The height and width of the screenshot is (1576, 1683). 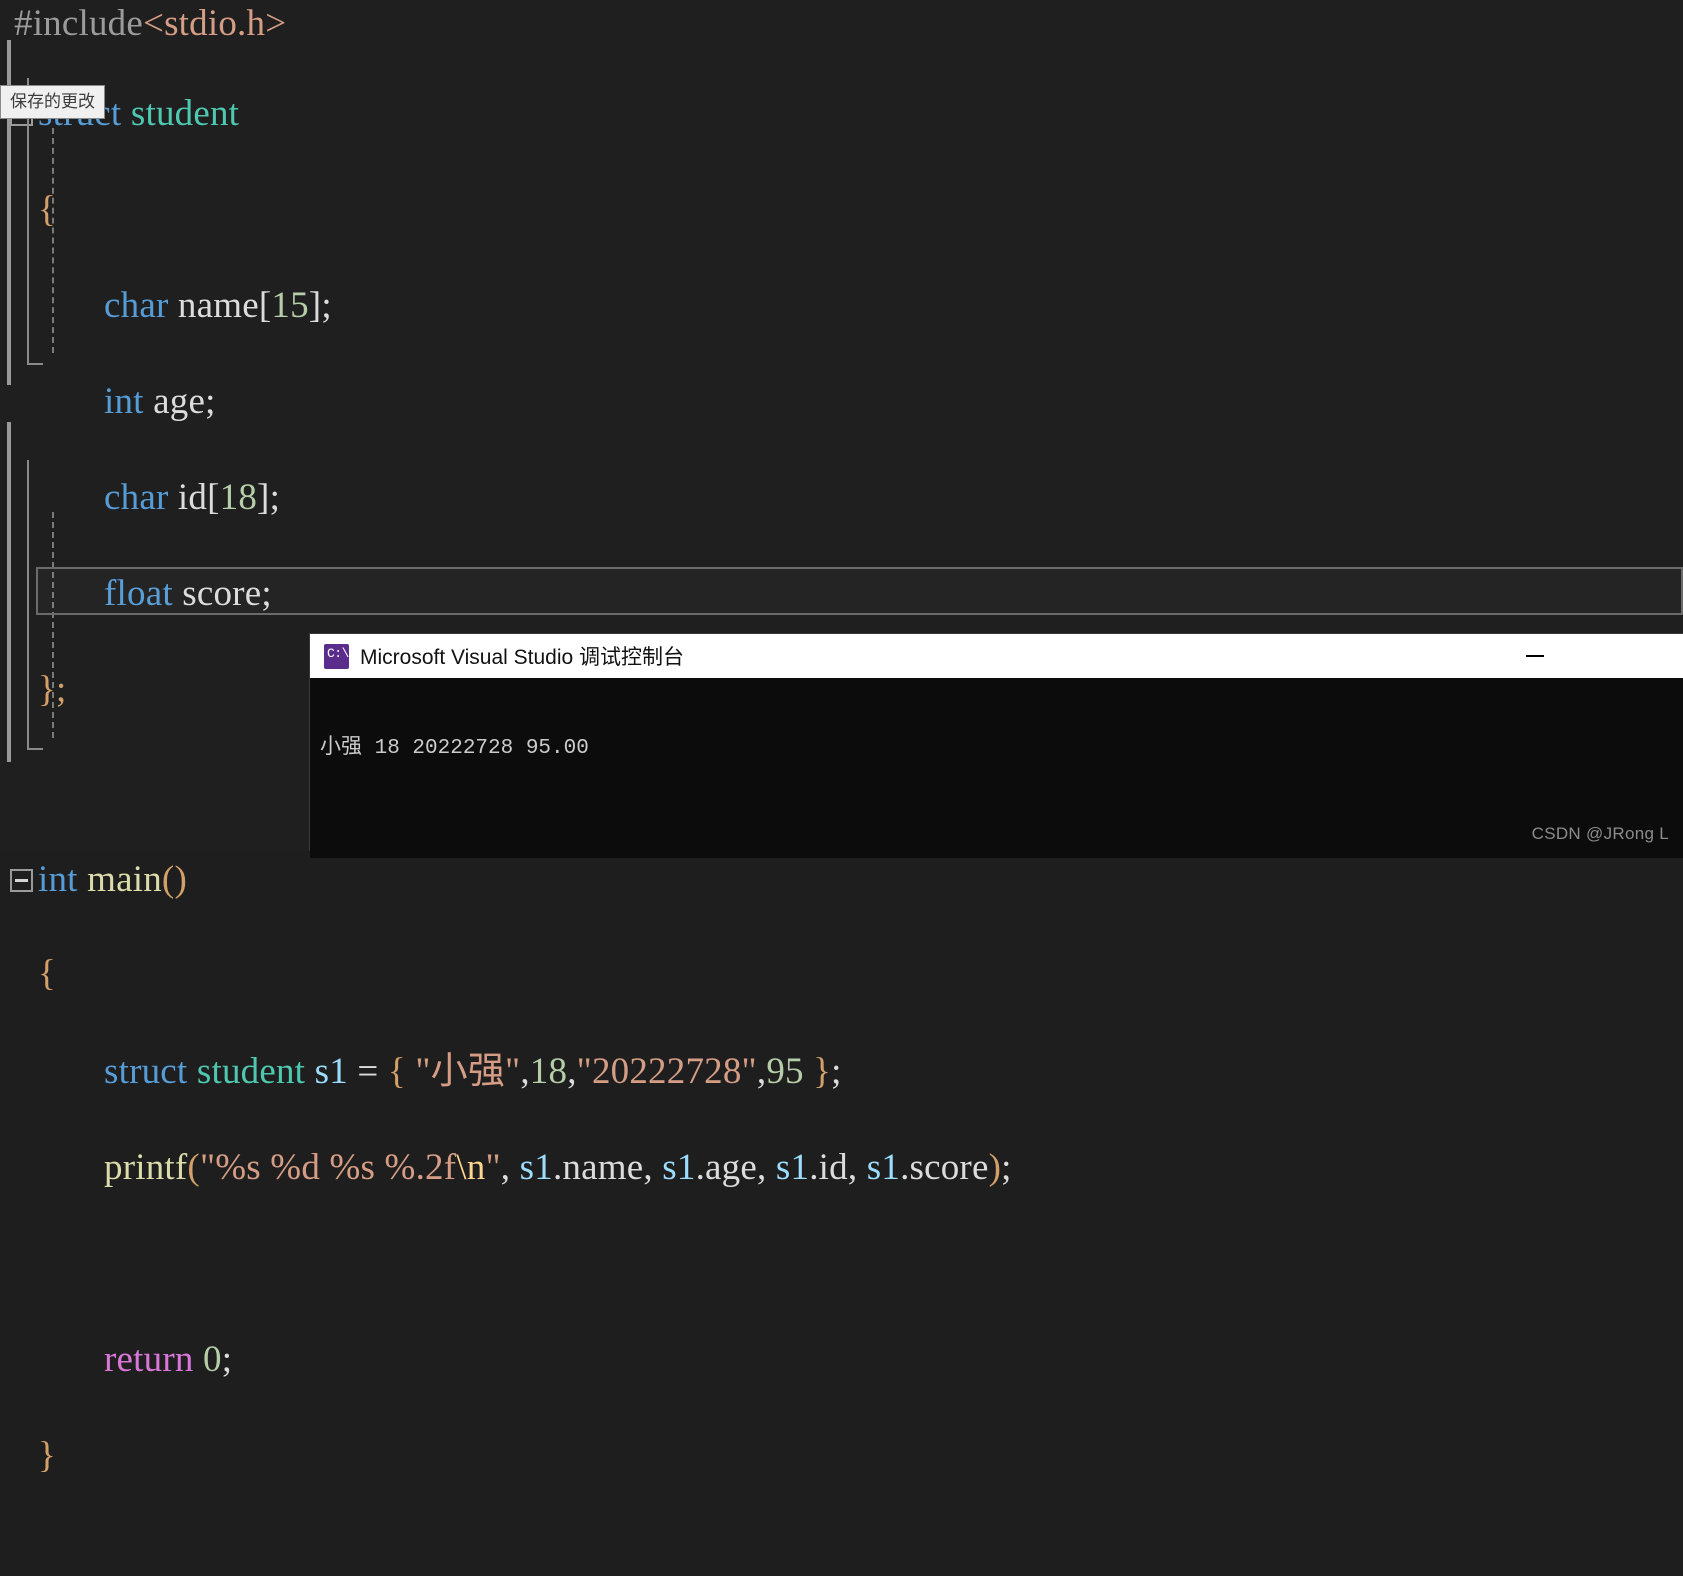 What do you see at coordinates (149, 1359) in the screenshot?
I see `token-keyword-return: return` at bounding box center [149, 1359].